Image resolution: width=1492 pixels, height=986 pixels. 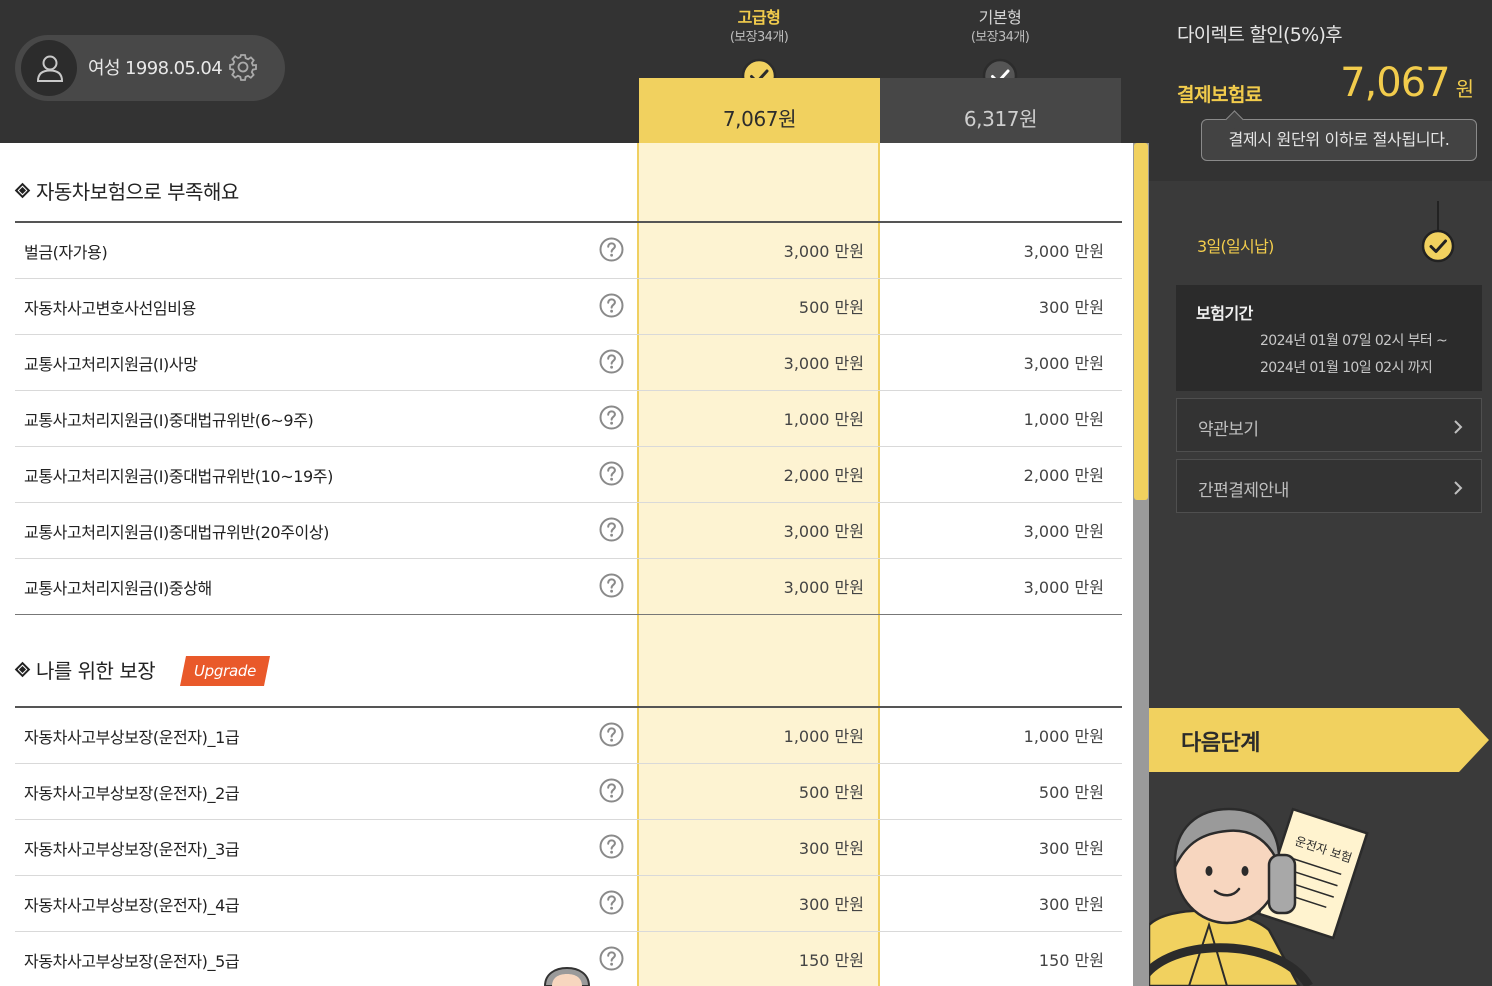 What do you see at coordinates (1235, 245) in the screenshot?
I see `period-option-label: 3일(일시납)` at bounding box center [1235, 245].